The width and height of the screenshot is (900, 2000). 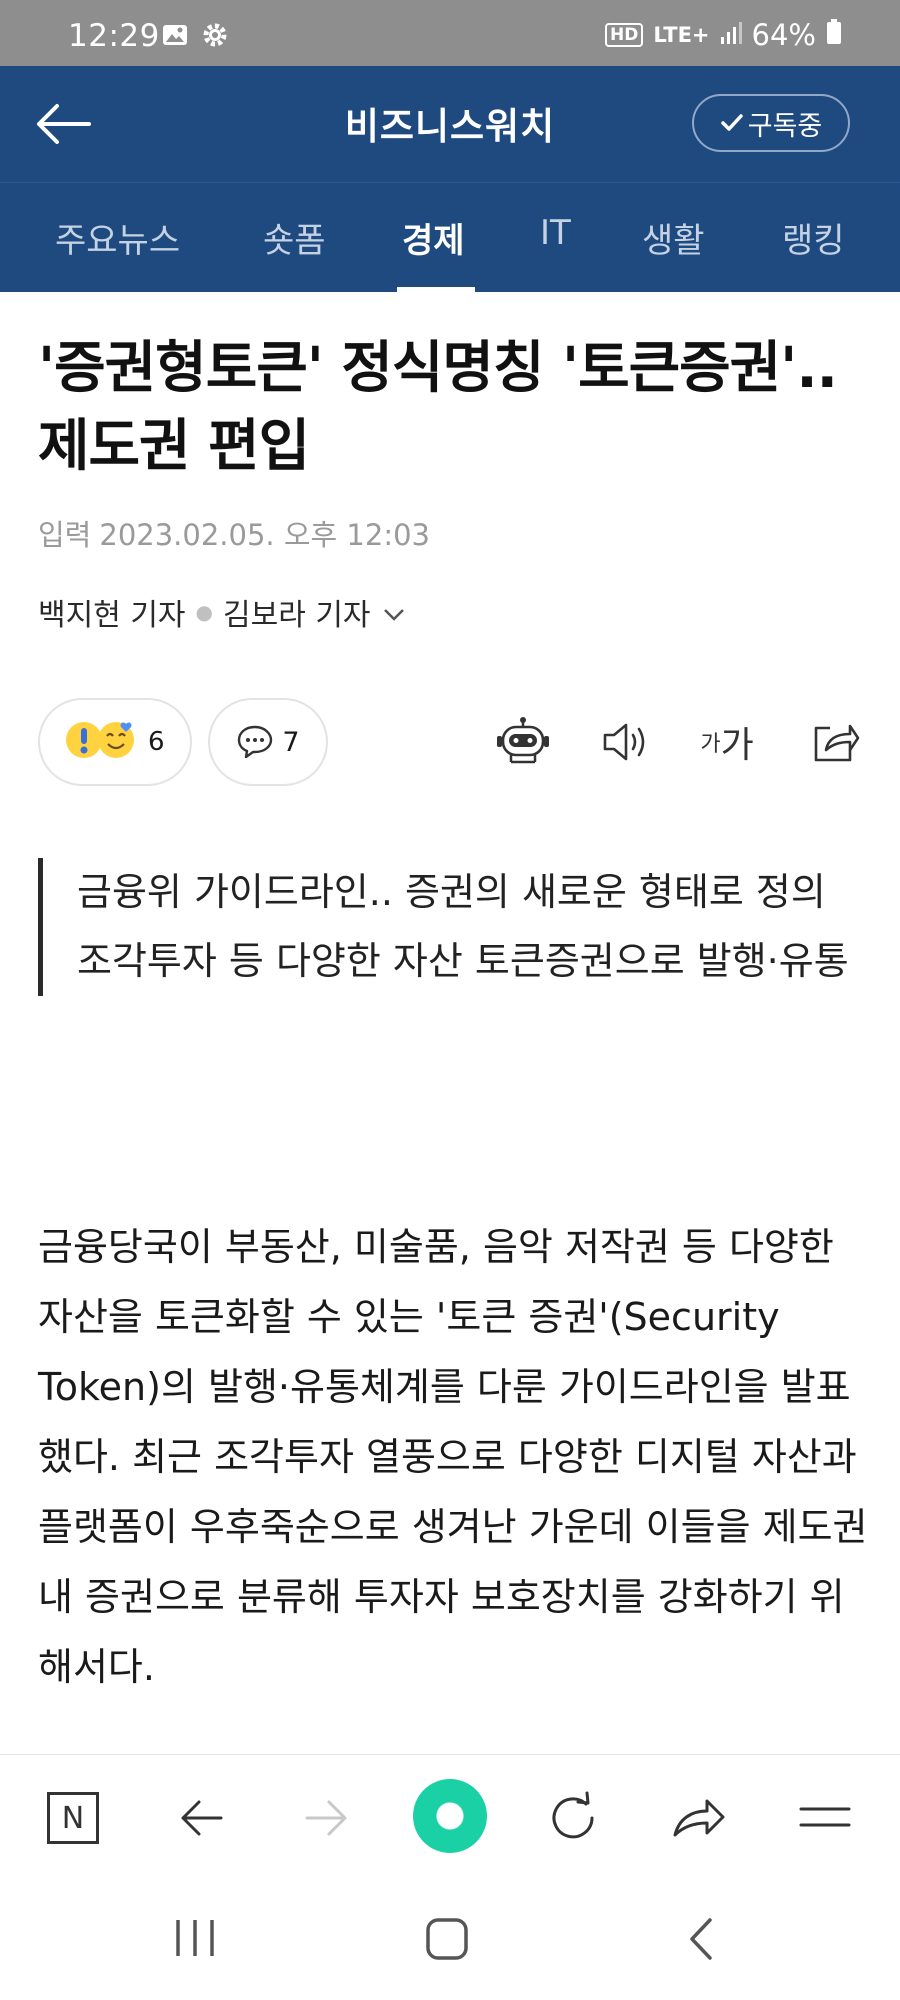 What do you see at coordinates (255, 742) in the screenshot?
I see `comment-icon` at bounding box center [255, 742].